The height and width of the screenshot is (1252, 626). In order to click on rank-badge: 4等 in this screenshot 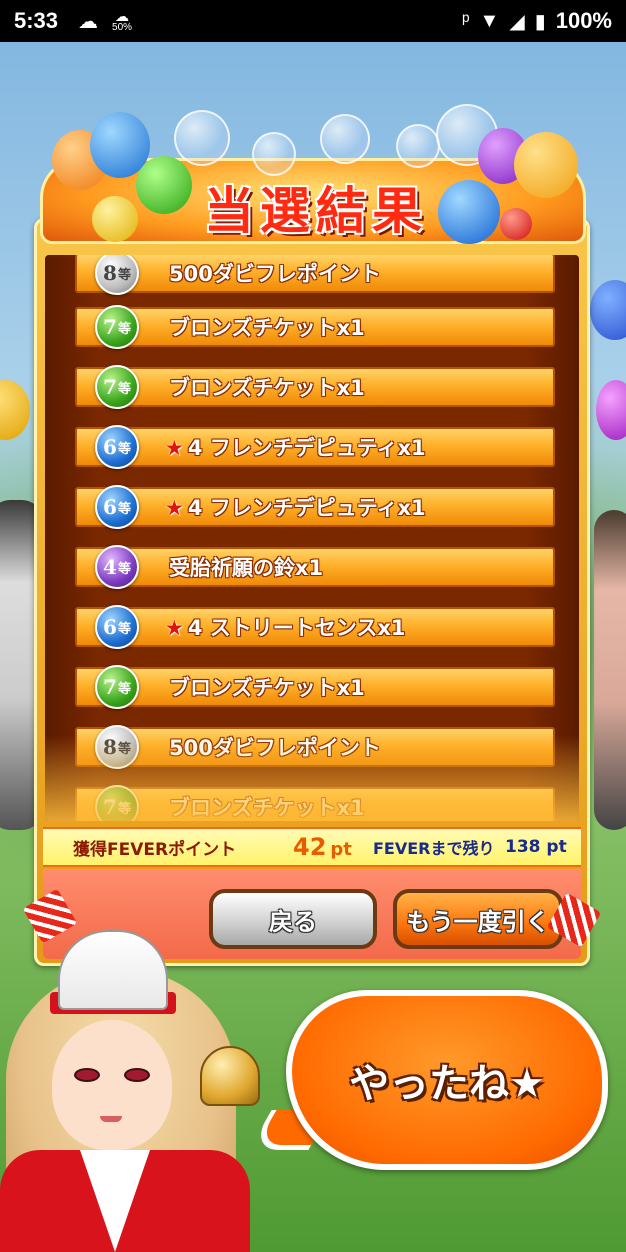, I will do `click(117, 567)`.